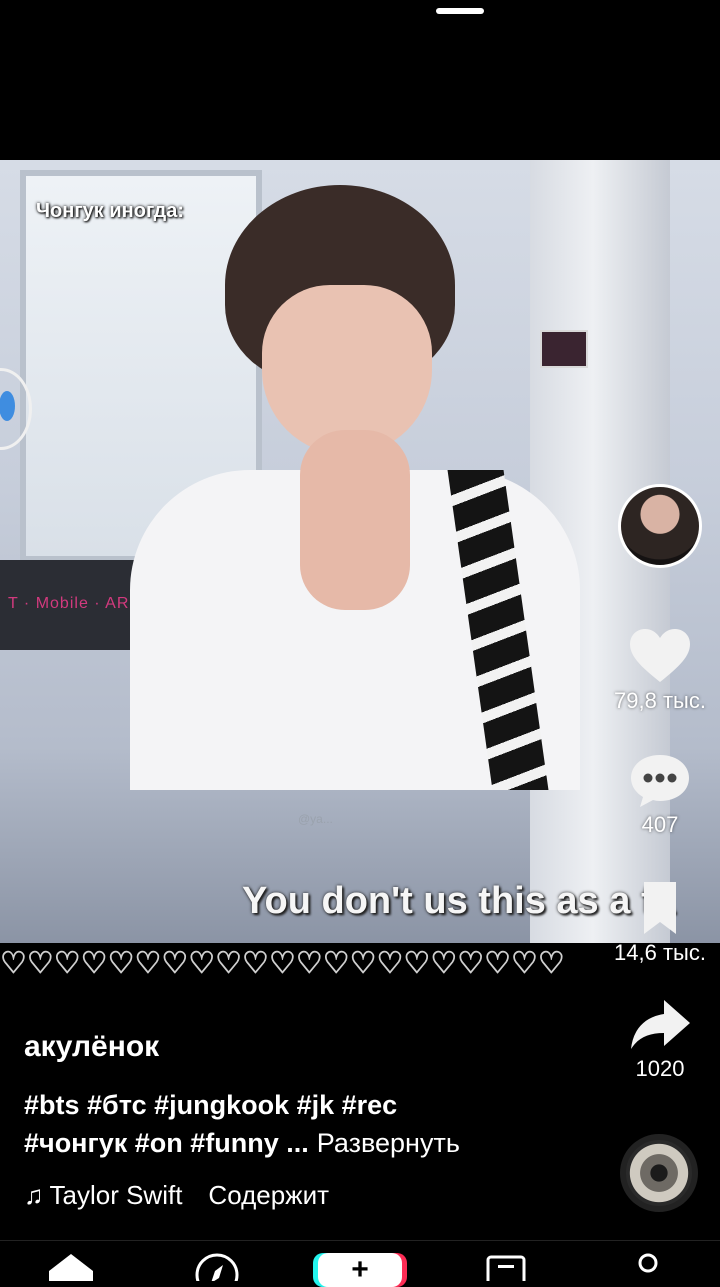 This screenshot has height=1287, width=720. I want to click on exit-sign, so click(564, 349).